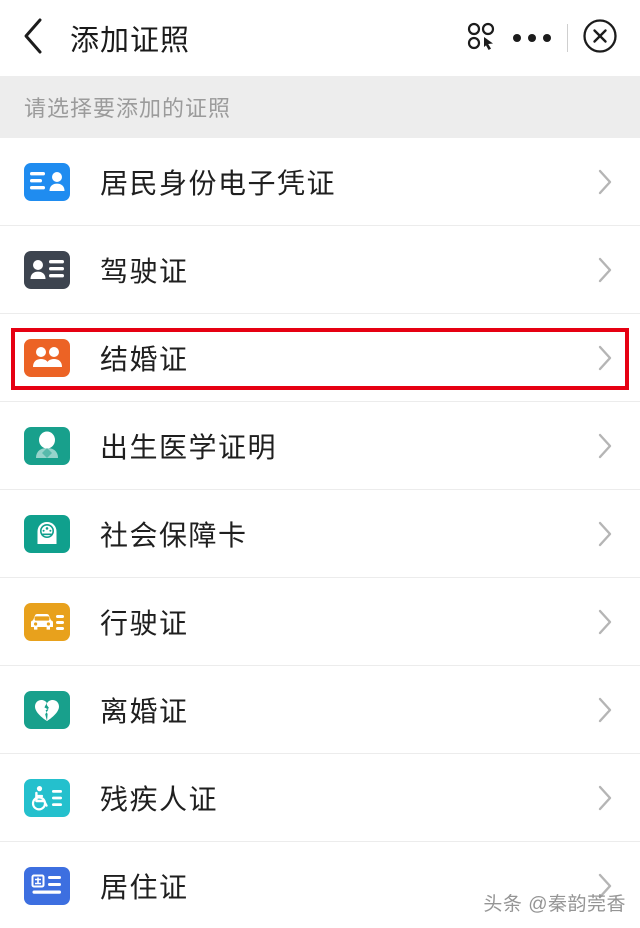 Image resolution: width=640 pixels, height=928 pixels. I want to click on chevron-left-icon, so click(33, 38).